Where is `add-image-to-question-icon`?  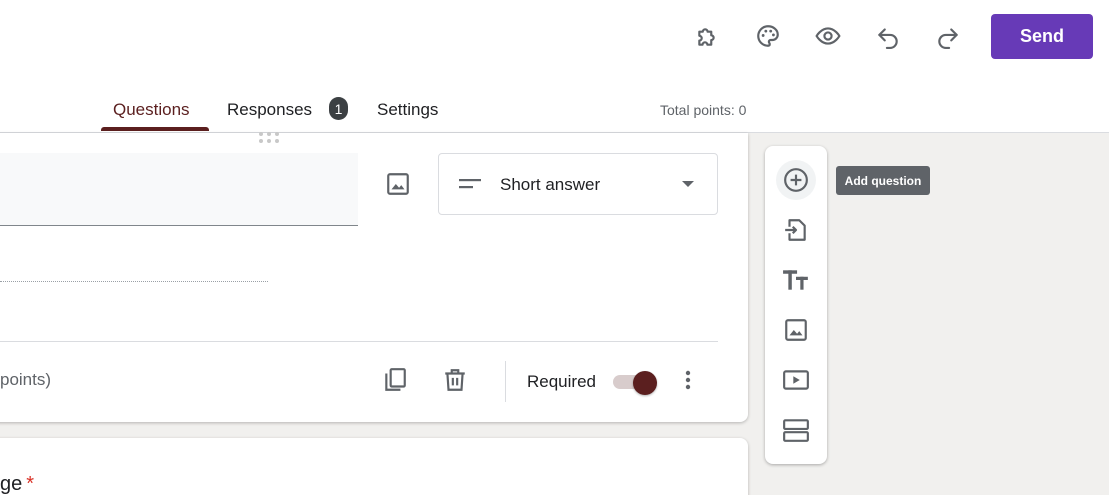 add-image-to-question-icon is located at coordinates (398, 184).